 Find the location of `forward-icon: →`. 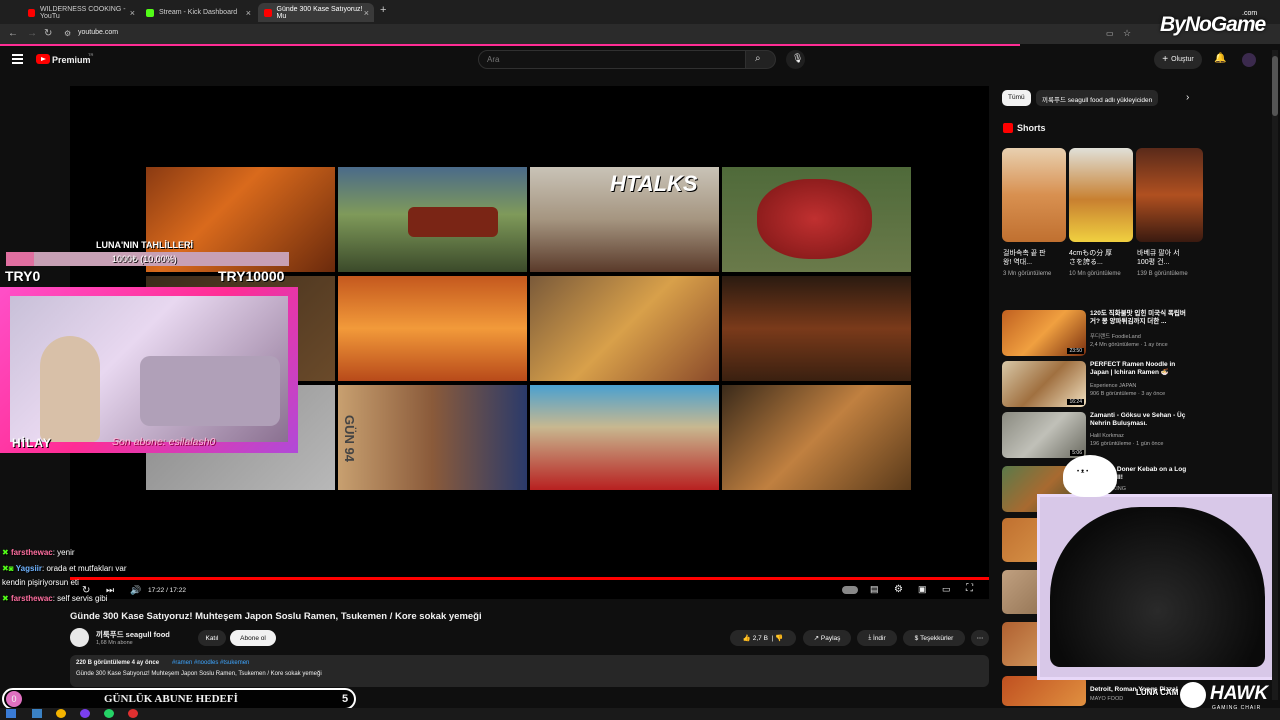

forward-icon: → is located at coordinates (32, 33).